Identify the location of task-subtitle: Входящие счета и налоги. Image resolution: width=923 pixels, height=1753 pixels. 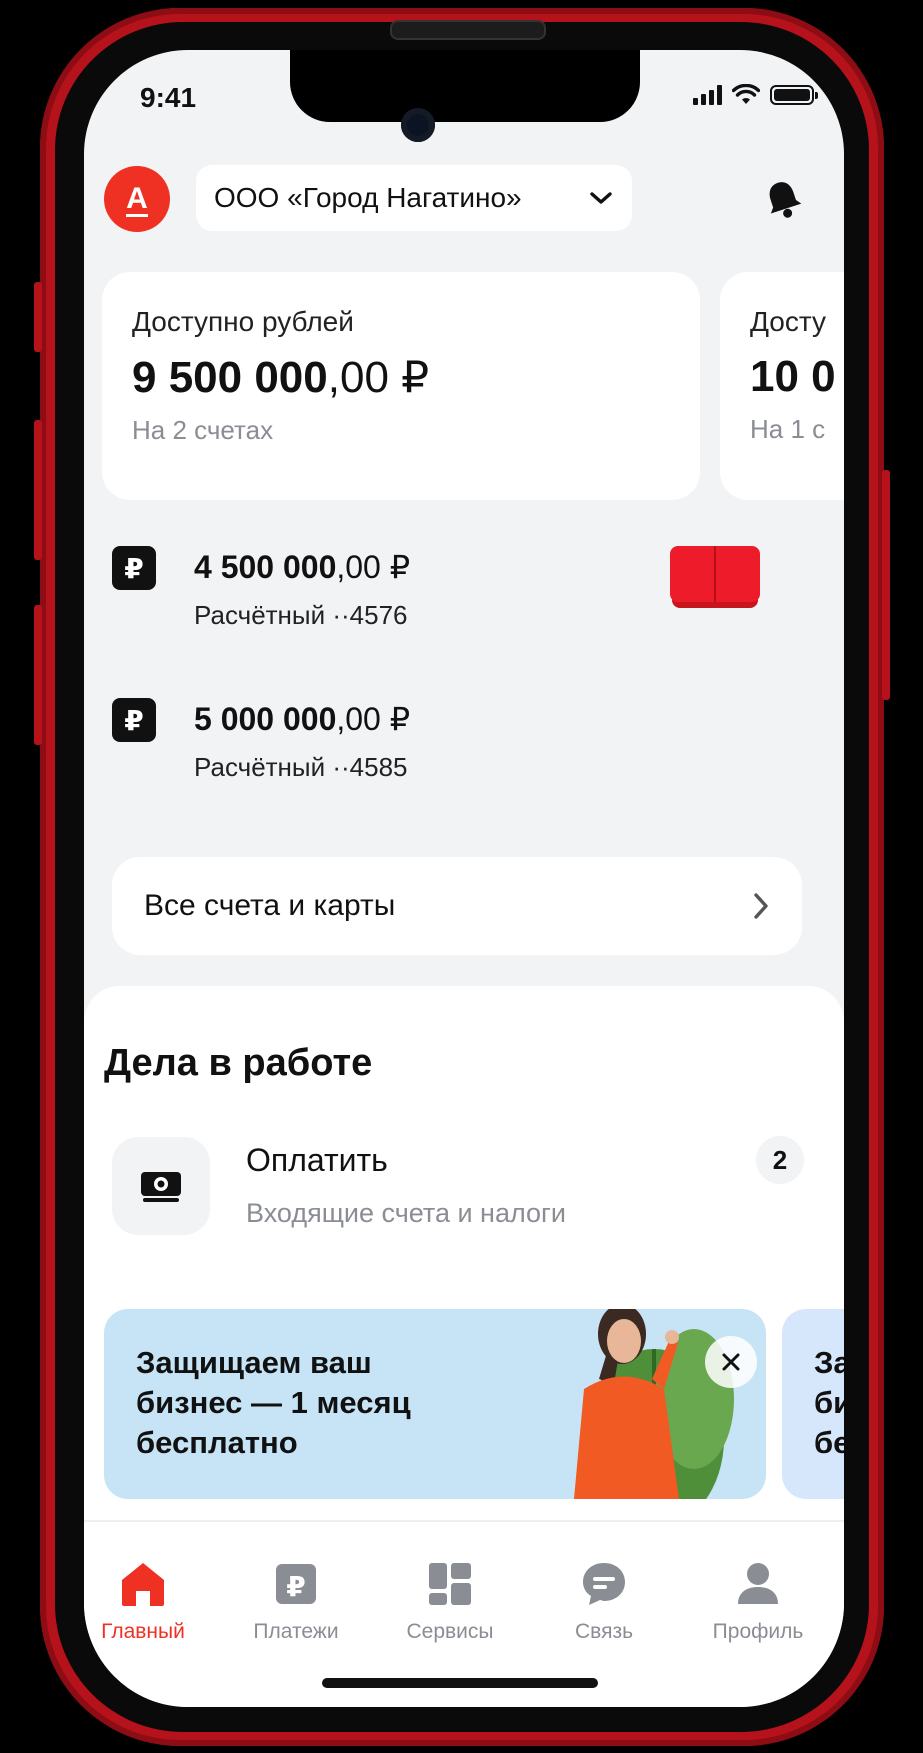
(406, 1213).